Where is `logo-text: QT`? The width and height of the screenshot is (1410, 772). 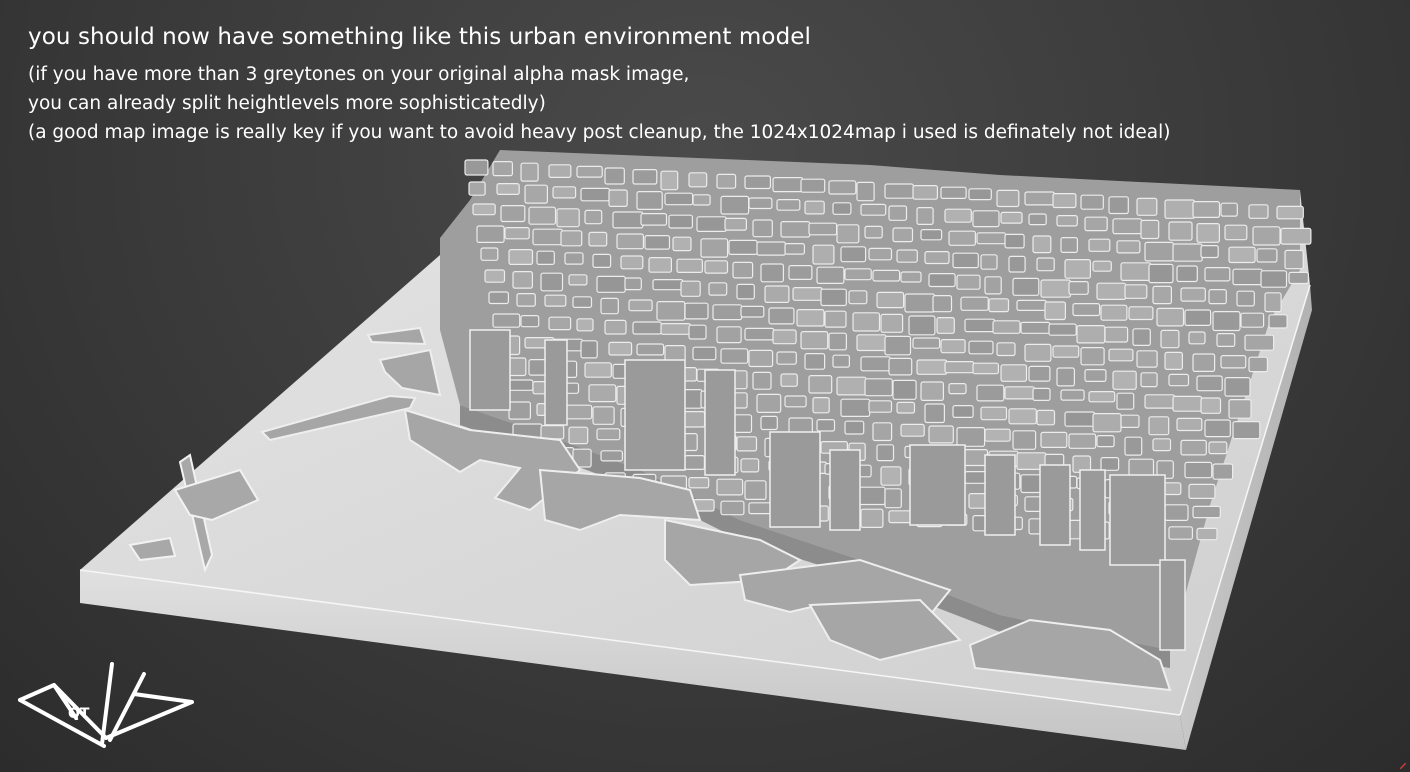
logo-text: QT is located at coordinates (79, 714).